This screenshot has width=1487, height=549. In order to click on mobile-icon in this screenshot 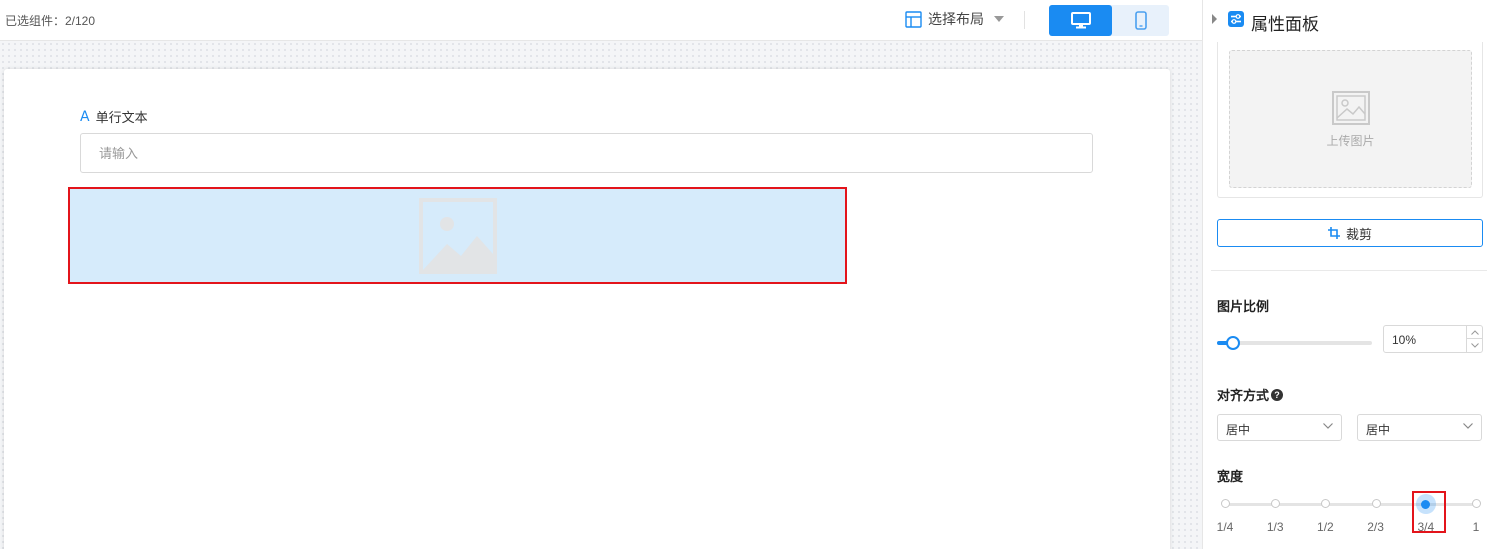, I will do `click(1140, 20)`.